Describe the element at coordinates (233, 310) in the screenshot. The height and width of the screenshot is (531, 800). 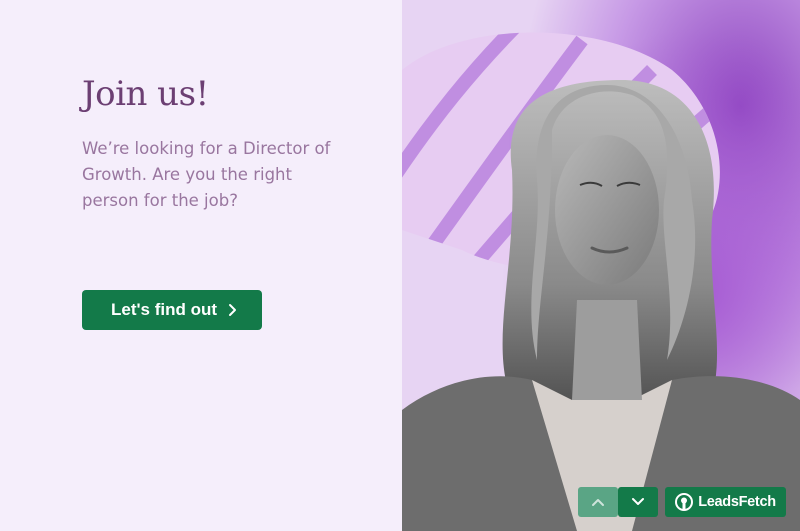
I see `chevron-right-icon` at that location.